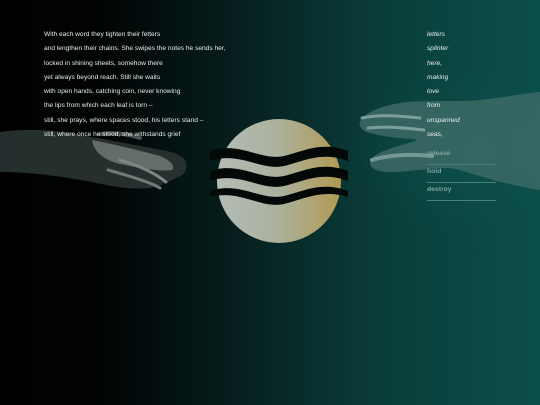 The image size is (540, 405). I want to click on poem-line: the lips from which each leaf is torn –, so click(98, 106).